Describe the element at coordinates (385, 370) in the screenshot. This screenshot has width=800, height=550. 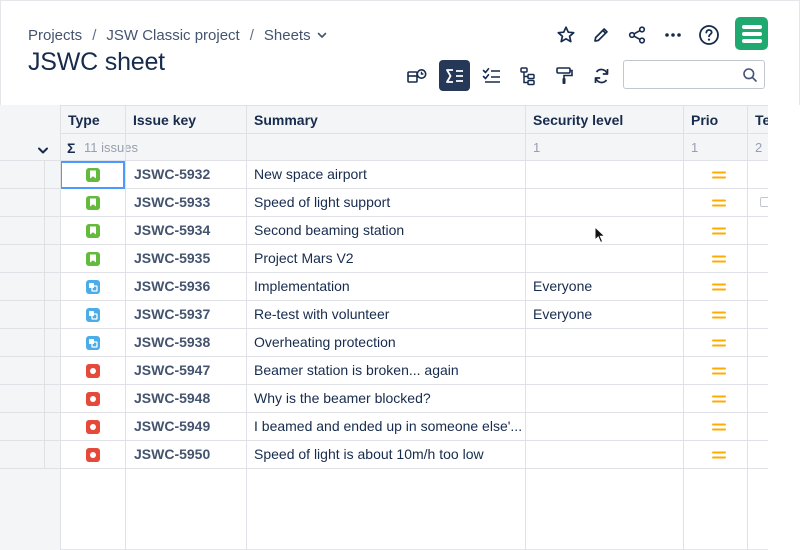
I see `summary-cell: Beamer station is broken... again` at that location.